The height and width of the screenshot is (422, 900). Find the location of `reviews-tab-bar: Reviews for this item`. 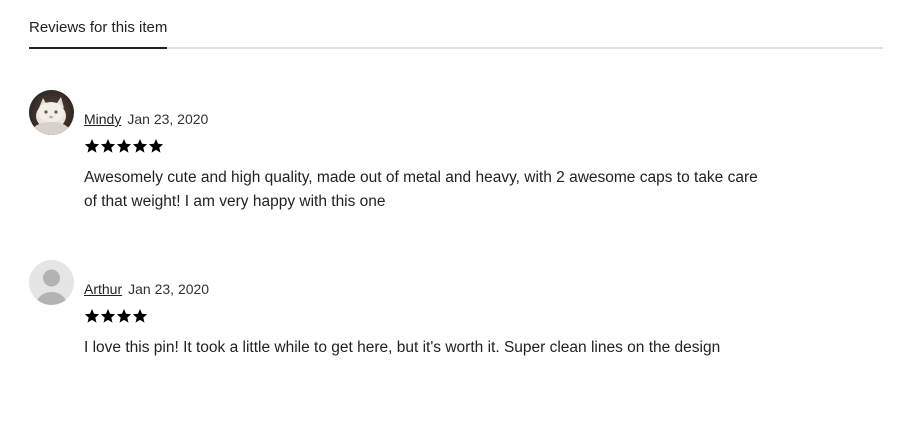

reviews-tab-bar: Reviews for this item is located at coordinates (456, 24).